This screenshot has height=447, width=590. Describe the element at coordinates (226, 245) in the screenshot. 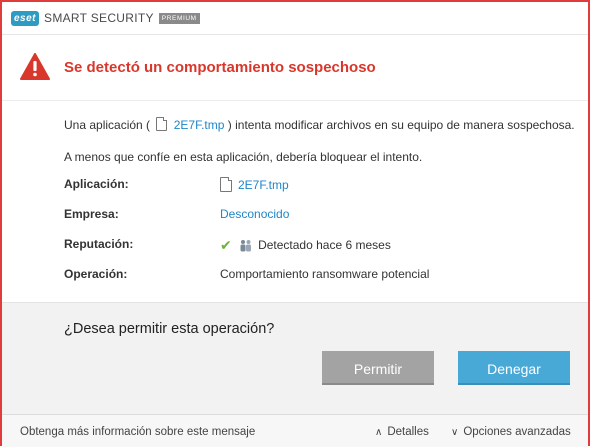

I see `checkmark-icon: ✔` at that location.